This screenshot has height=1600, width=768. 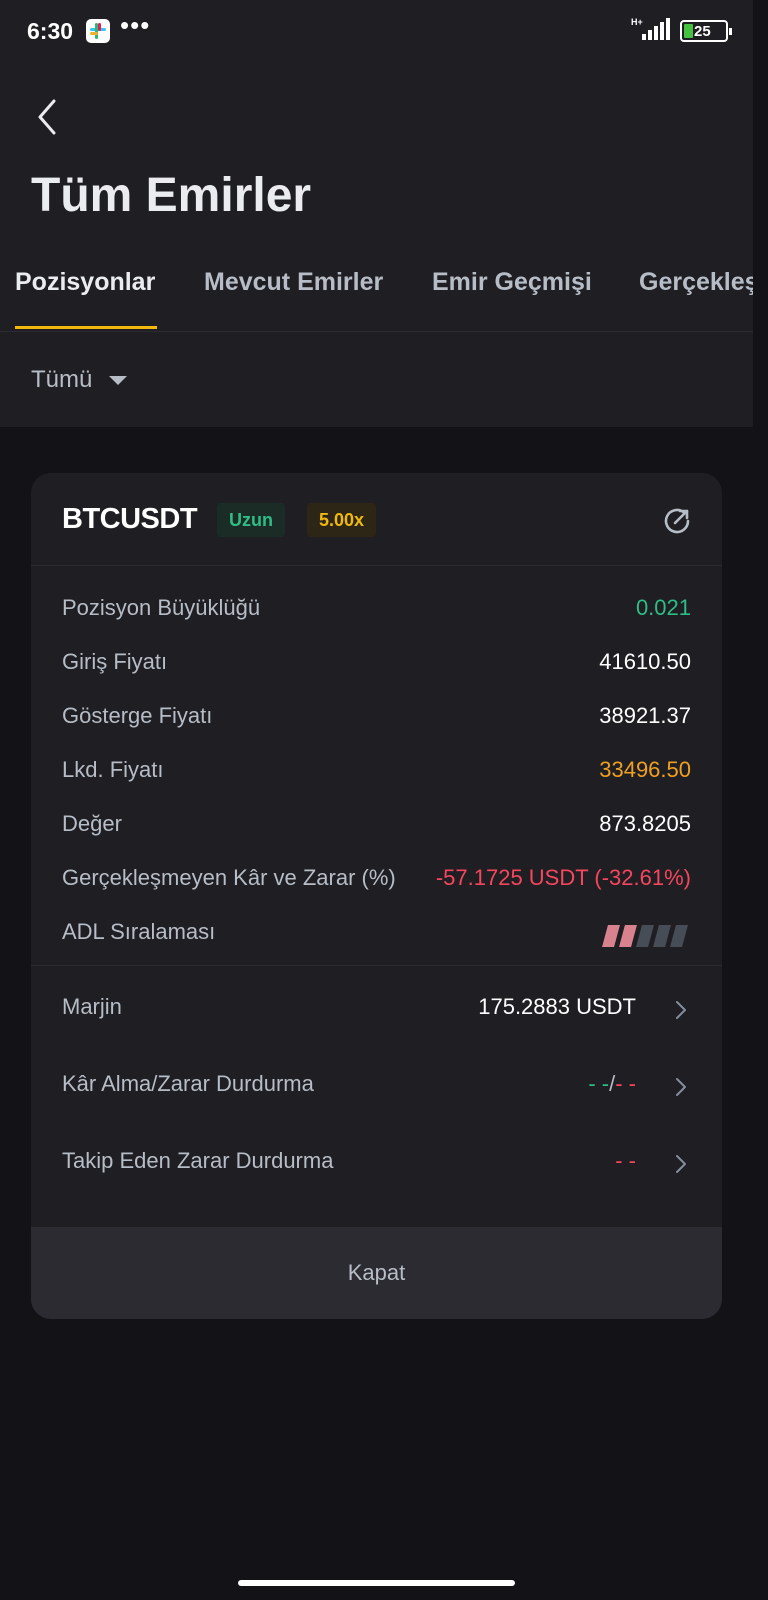 I want to click on side-badge: Uzun, so click(x=251, y=520).